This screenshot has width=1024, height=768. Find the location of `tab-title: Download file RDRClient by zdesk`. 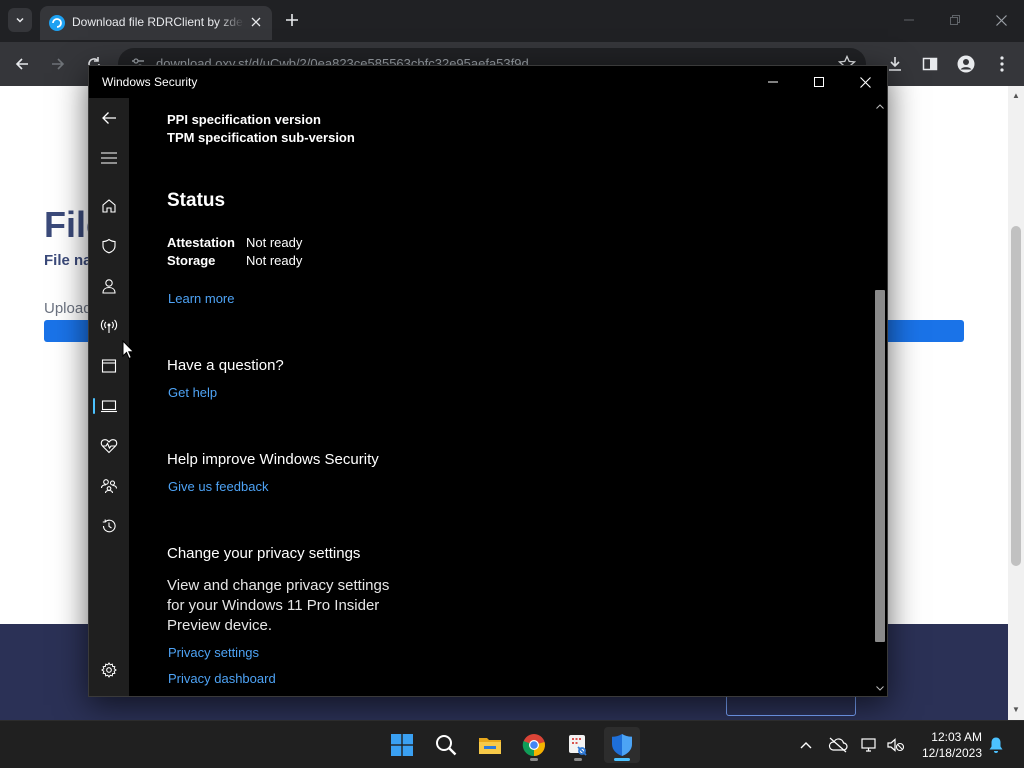

tab-title: Download file RDRClient by zdesk is located at coordinates (158, 22).